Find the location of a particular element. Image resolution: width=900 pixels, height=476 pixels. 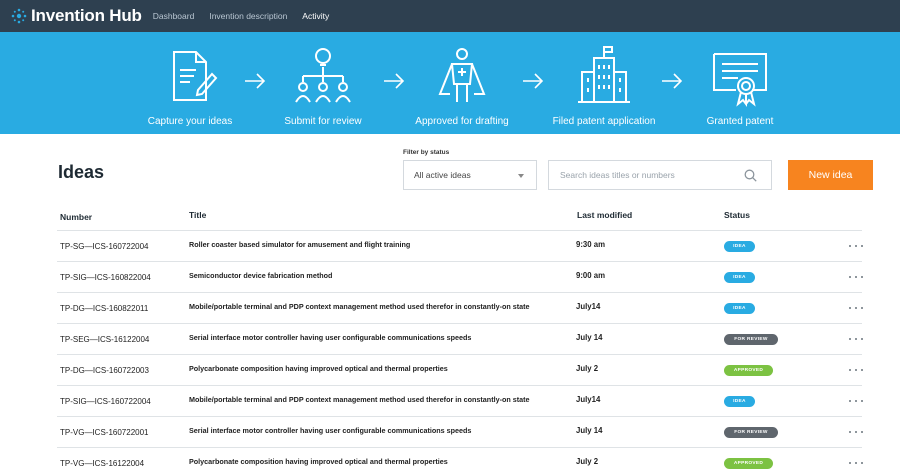

search-box is located at coordinates (660, 175).